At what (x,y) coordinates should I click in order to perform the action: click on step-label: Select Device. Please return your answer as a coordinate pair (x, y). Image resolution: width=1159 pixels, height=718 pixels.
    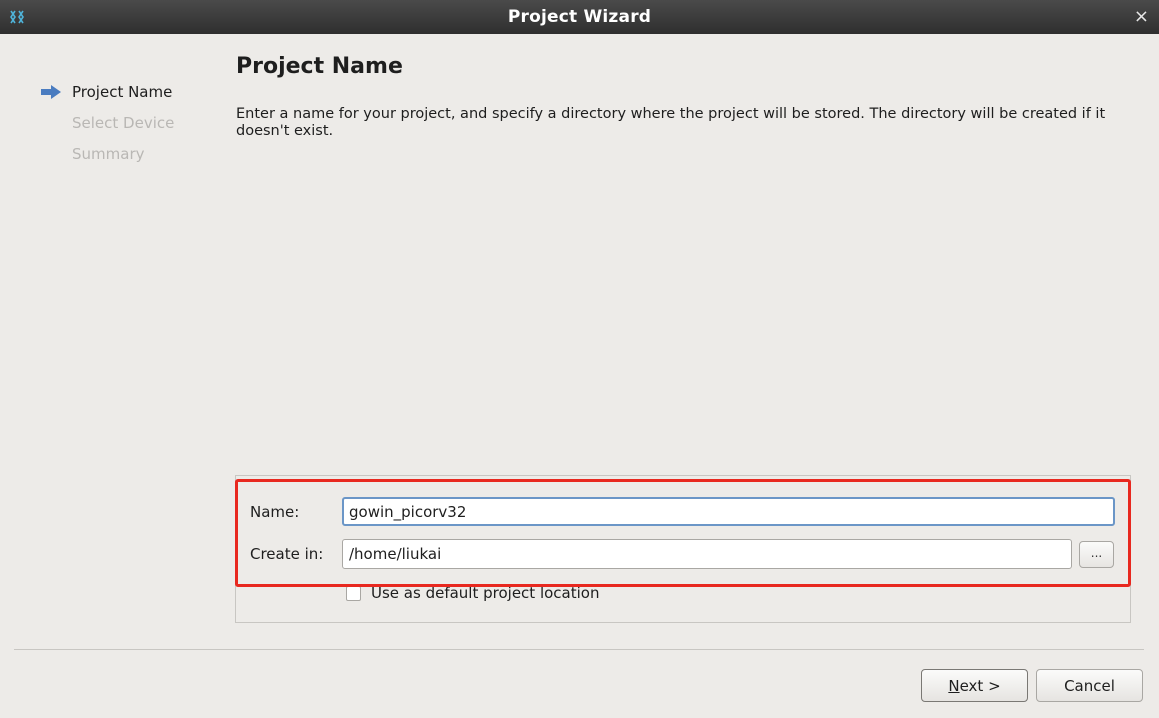
    Looking at the image, I should click on (123, 122).